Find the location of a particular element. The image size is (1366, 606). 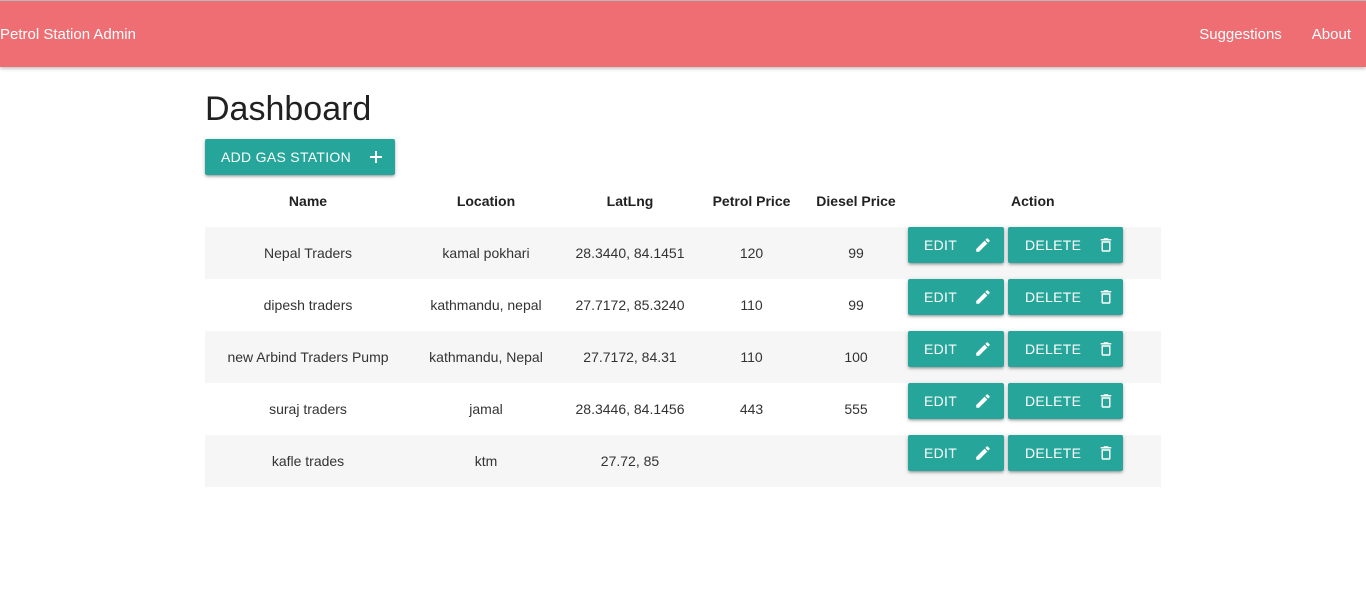

add-gas-station-label: ADD GAS STATION is located at coordinates (286, 157).